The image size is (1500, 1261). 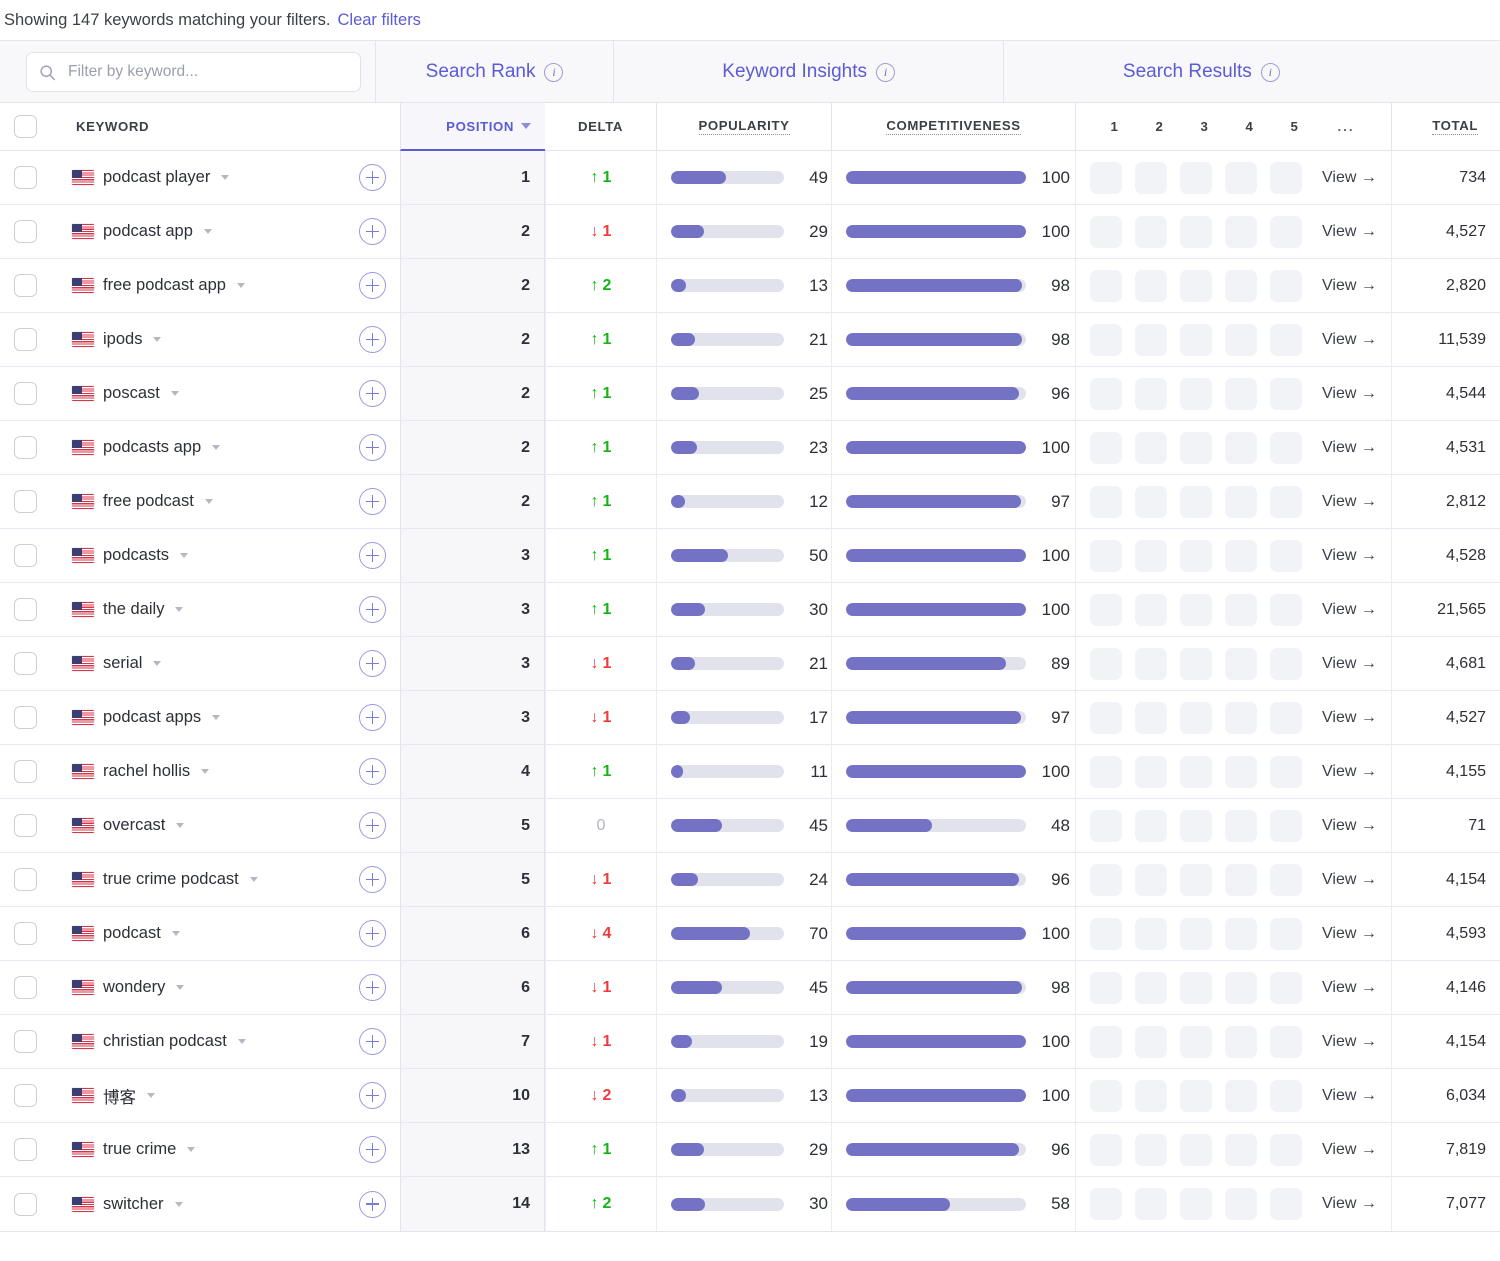 What do you see at coordinates (472, 127) in the screenshot?
I see `column-header-position: POSITION` at bounding box center [472, 127].